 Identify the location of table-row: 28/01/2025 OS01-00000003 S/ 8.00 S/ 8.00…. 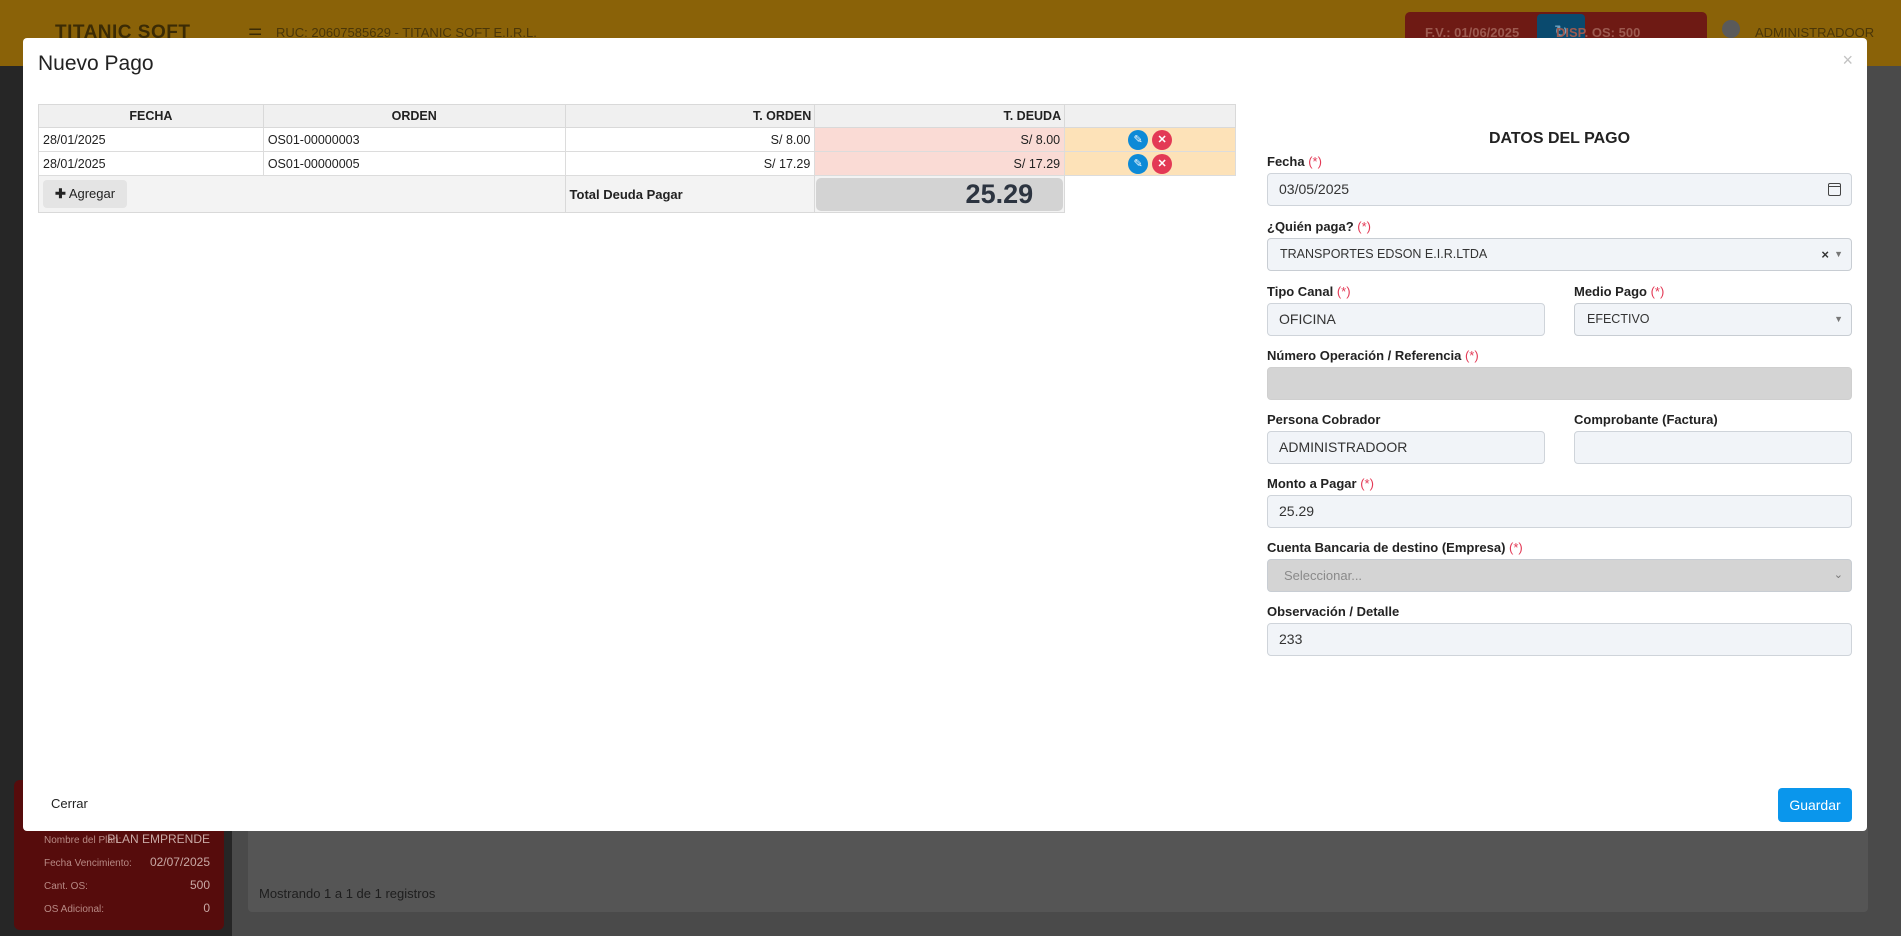
(637, 139).